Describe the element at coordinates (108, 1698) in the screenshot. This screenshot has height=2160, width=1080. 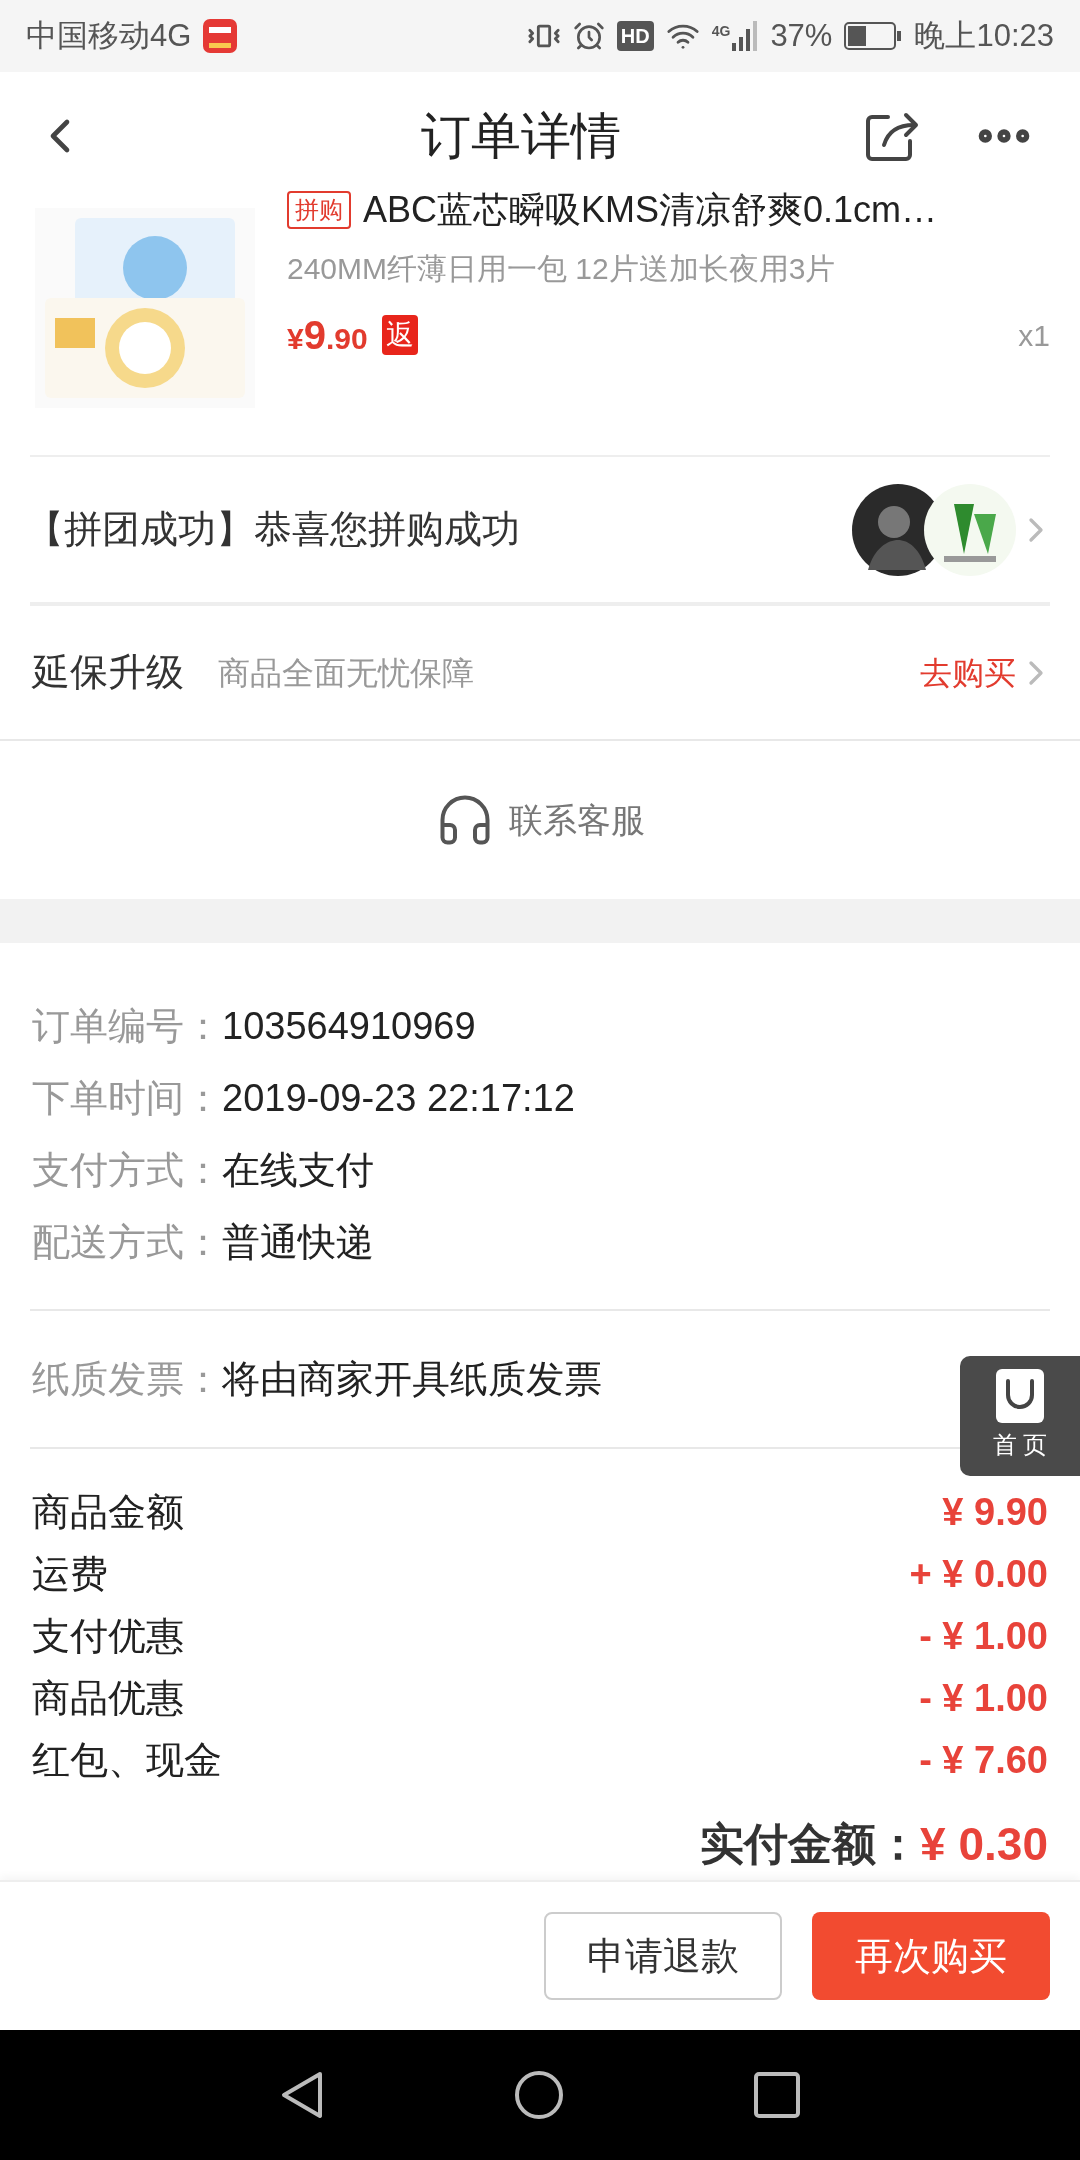
I see `amount-label: 商品优惠` at that location.